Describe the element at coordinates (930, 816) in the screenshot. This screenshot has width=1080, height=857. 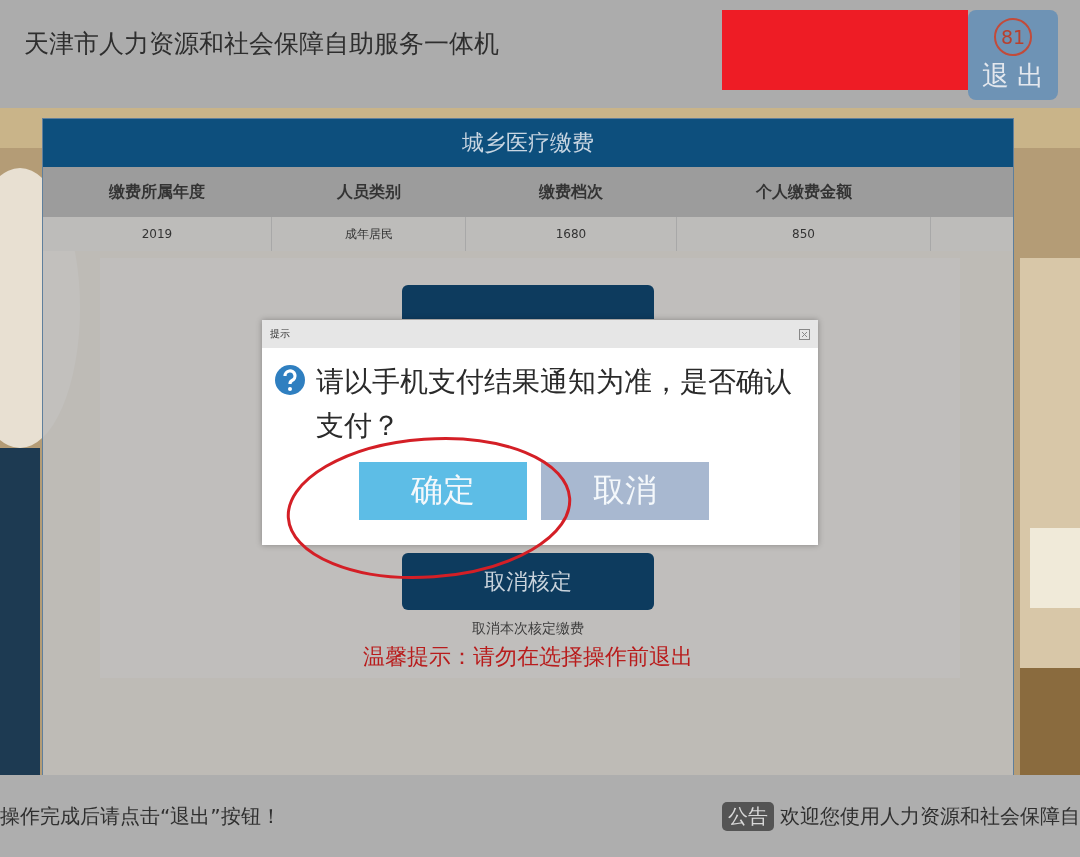
I see `announcement-text: 欢迎您使用人力资源和社会保障自` at that location.